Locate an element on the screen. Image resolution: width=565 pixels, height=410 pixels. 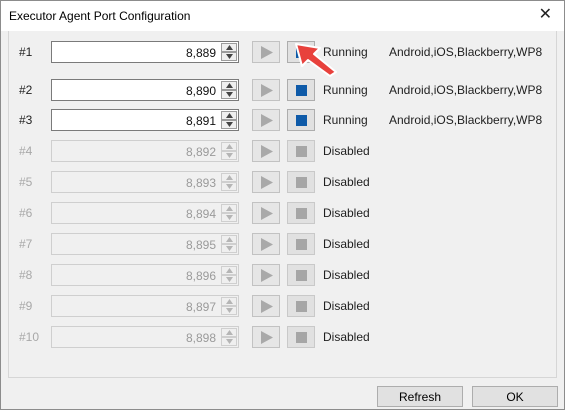
port-value: 8,897 is located at coordinates (200, 307).